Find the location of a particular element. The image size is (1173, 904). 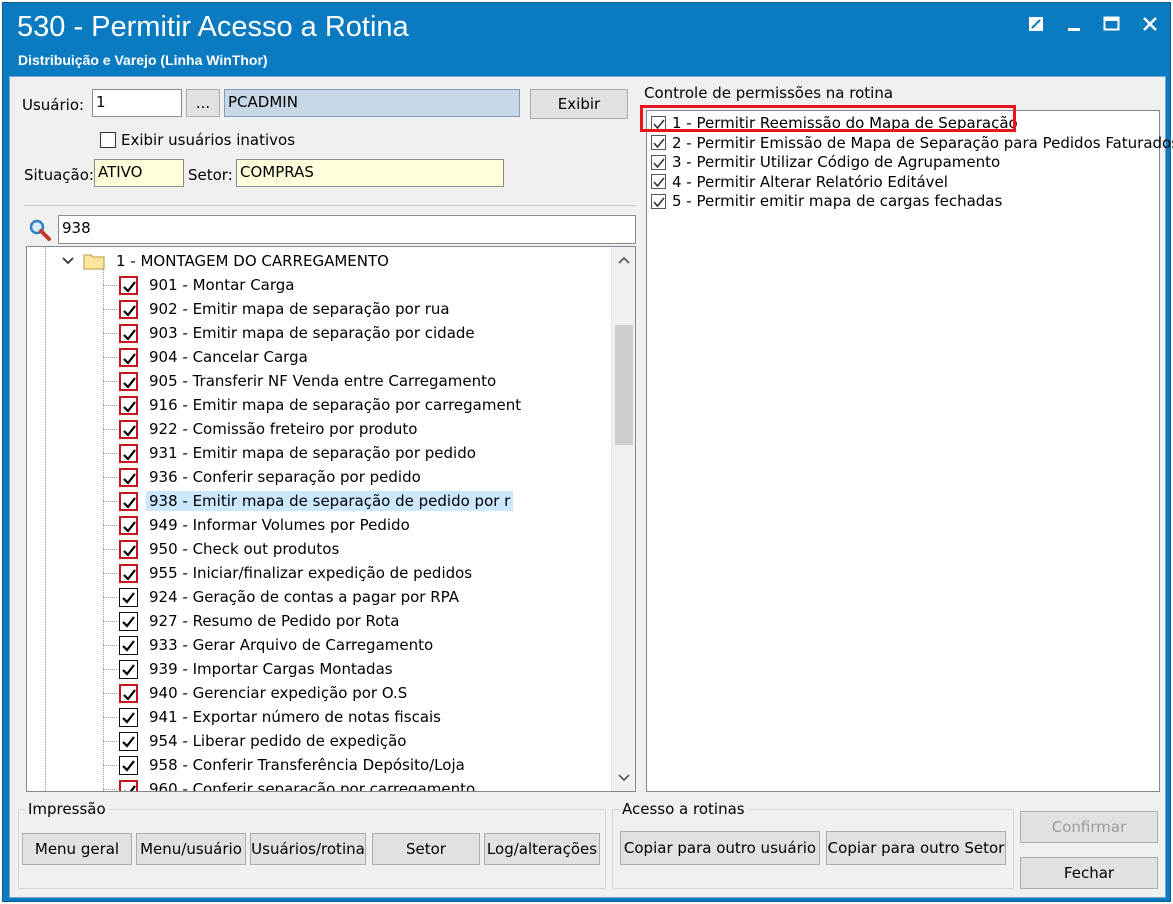

maximize-icon is located at coordinates (1112, 24).